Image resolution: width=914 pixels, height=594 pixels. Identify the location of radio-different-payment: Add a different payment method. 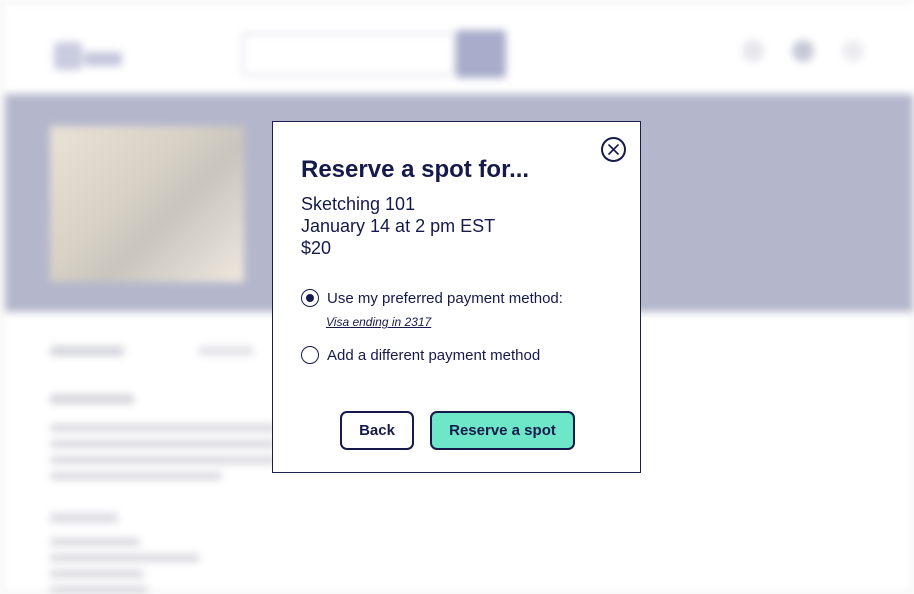
(420, 355).